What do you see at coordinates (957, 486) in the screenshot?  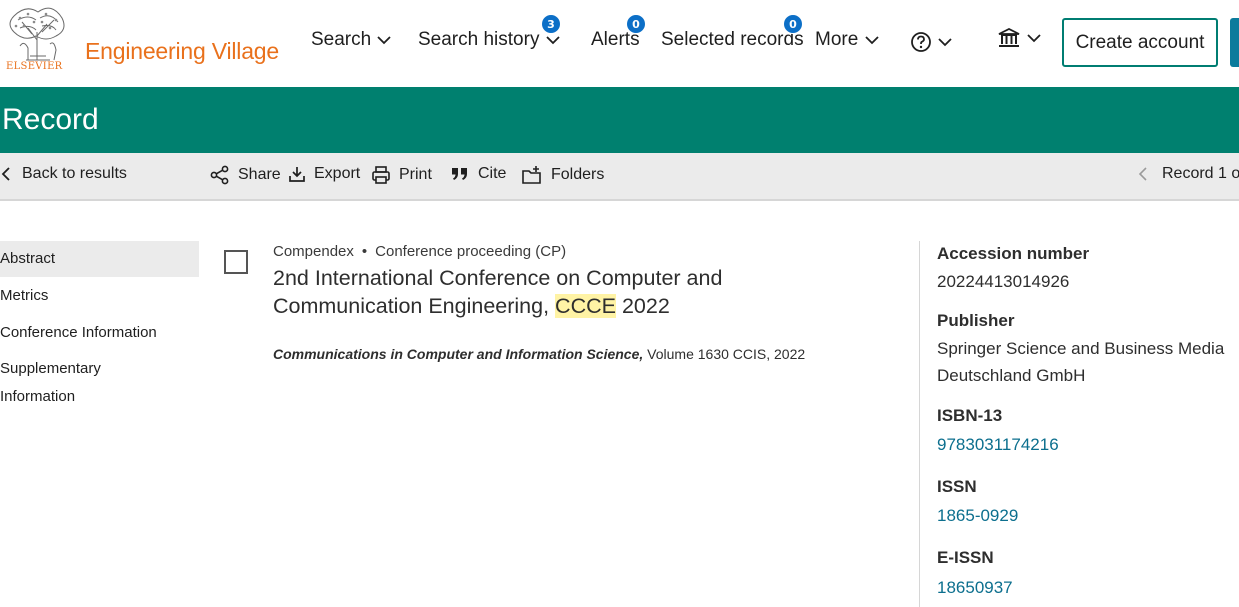 I see `issn-label: ISSN` at bounding box center [957, 486].